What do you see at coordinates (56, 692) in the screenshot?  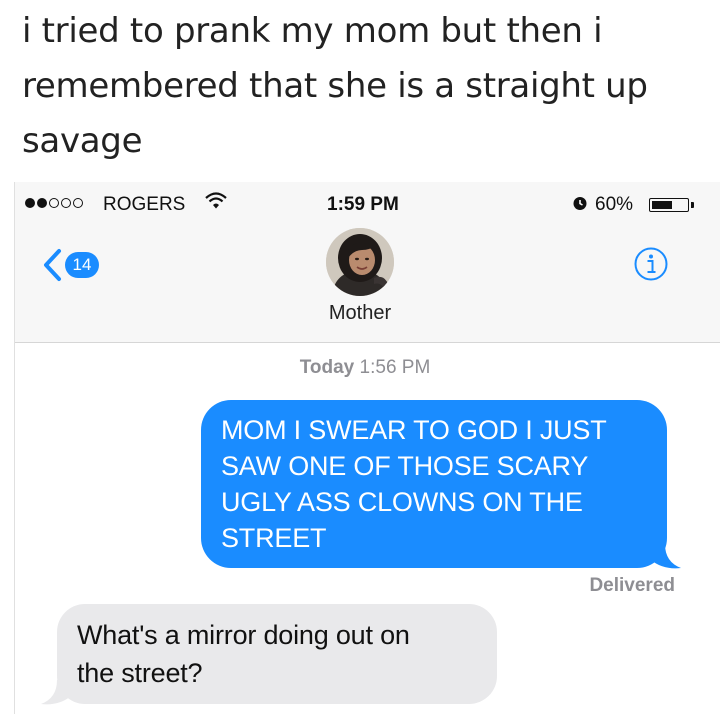 I see `incoming-bubble-tail` at bounding box center [56, 692].